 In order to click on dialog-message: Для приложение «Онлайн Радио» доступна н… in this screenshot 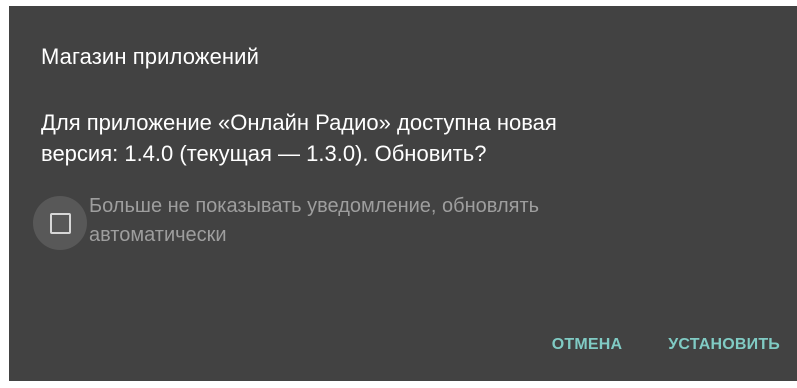, I will do `click(401, 138)`.